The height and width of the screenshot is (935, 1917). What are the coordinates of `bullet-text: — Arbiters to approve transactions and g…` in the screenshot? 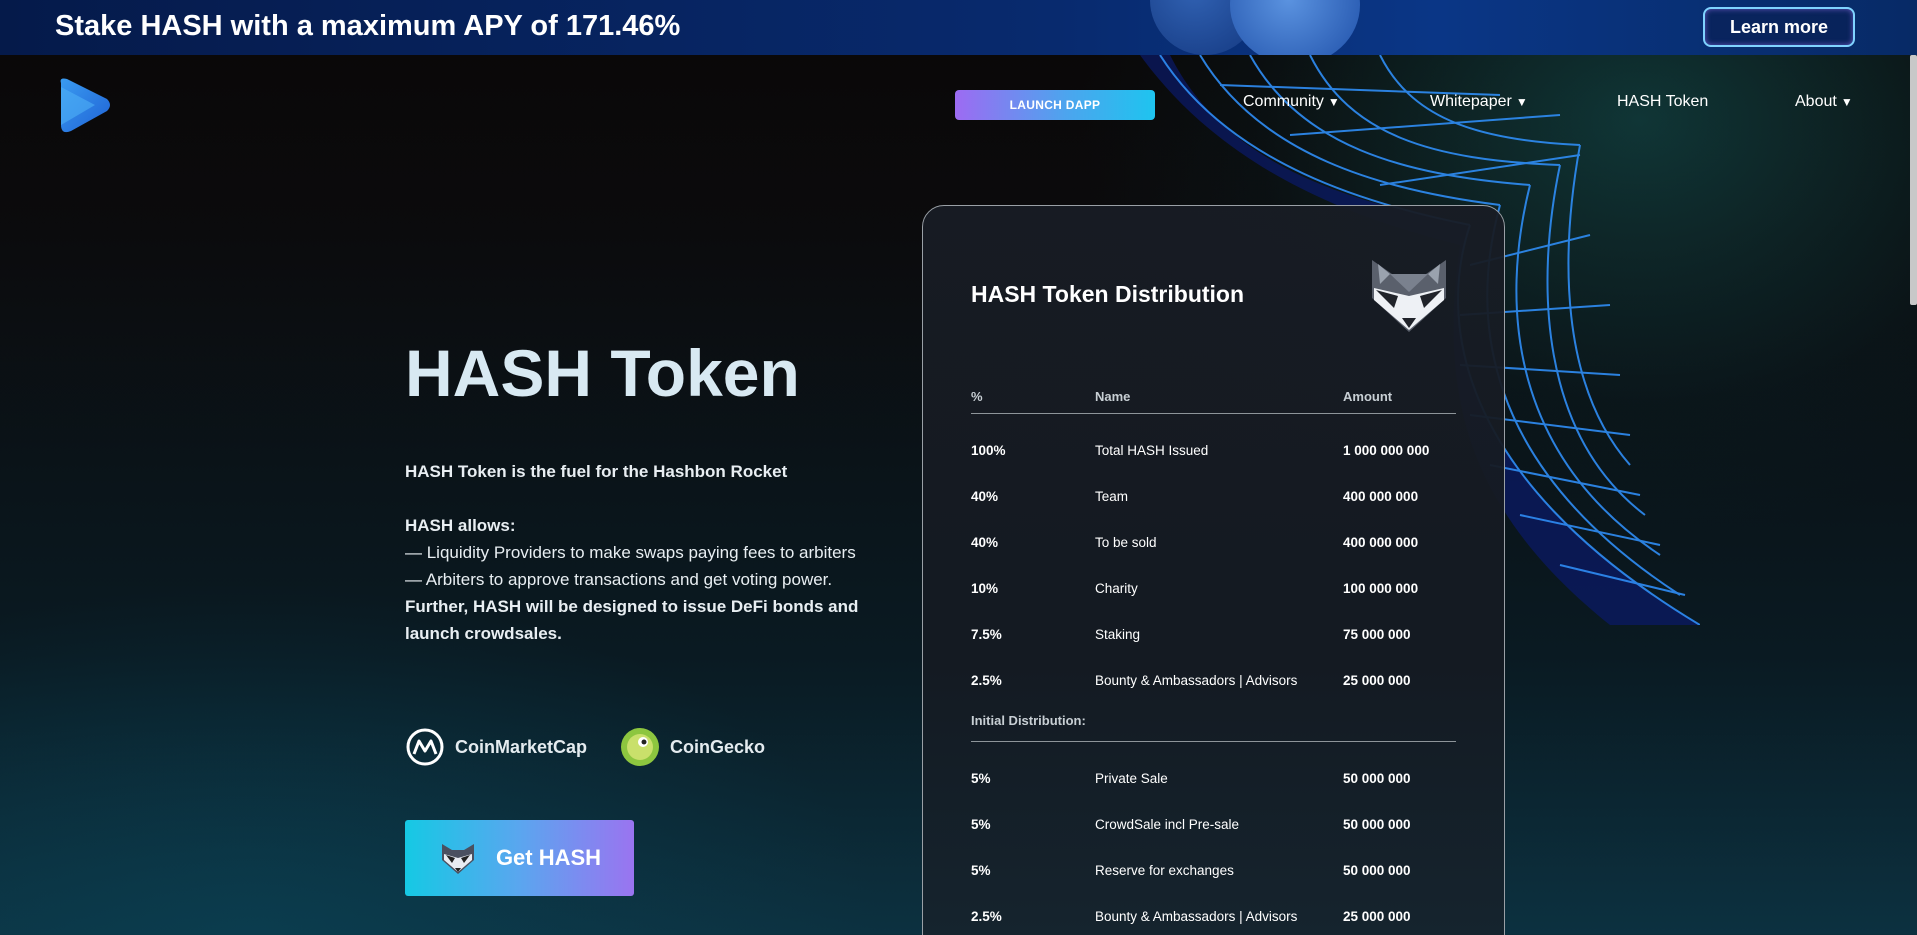 It's located at (619, 579).